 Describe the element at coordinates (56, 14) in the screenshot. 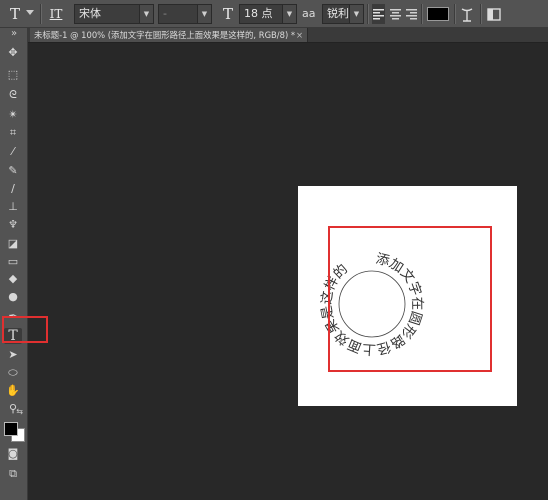

I see `text-orientation-icon: IT` at that location.